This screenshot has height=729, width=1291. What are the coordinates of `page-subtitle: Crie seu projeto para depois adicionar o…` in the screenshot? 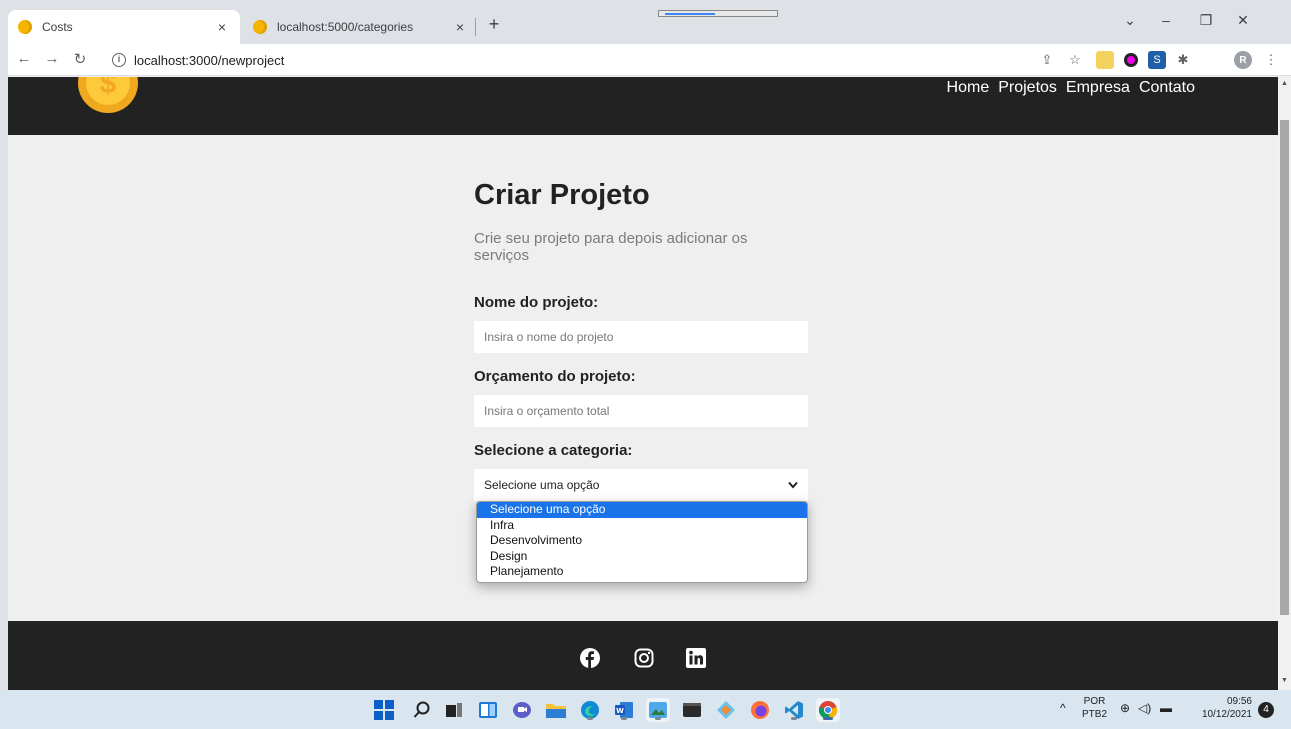 It's located at (611, 247).